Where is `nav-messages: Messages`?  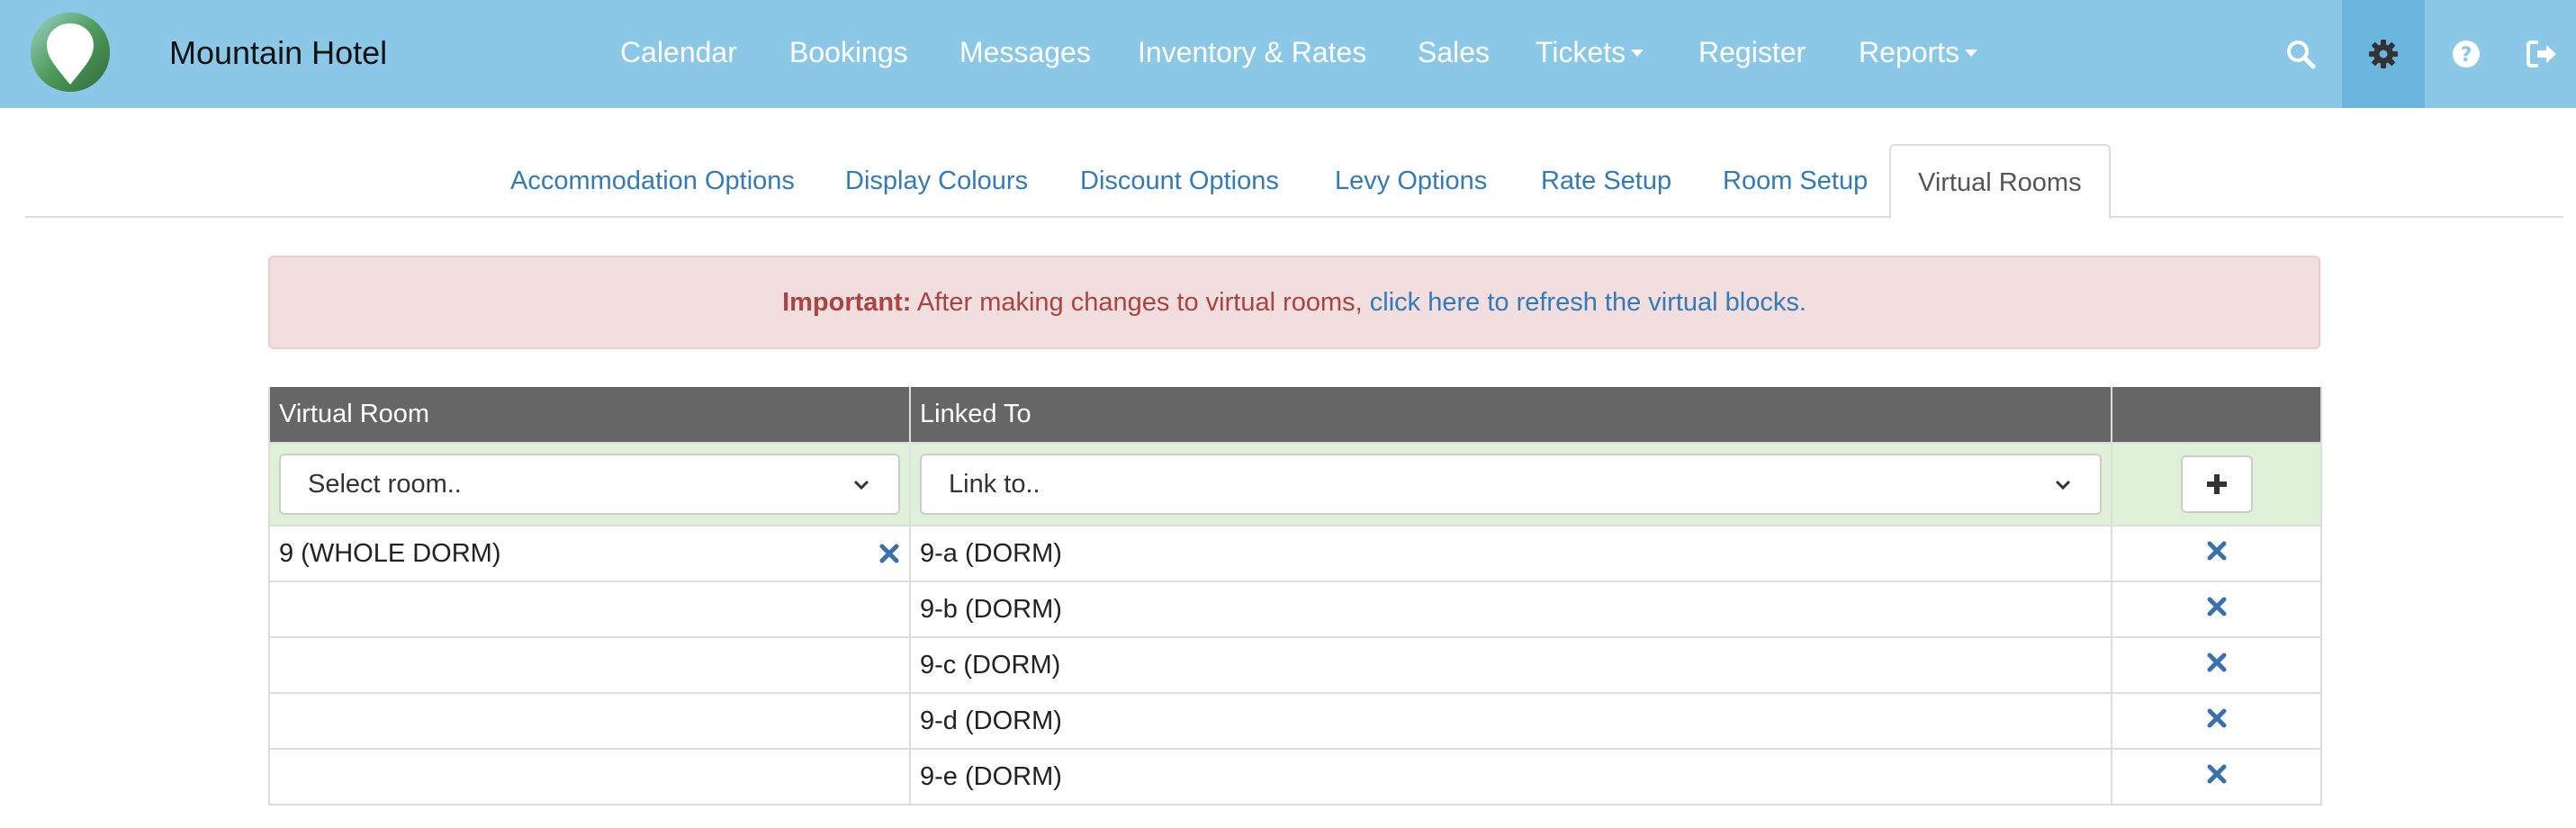 nav-messages: Messages is located at coordinates (1025, 54).